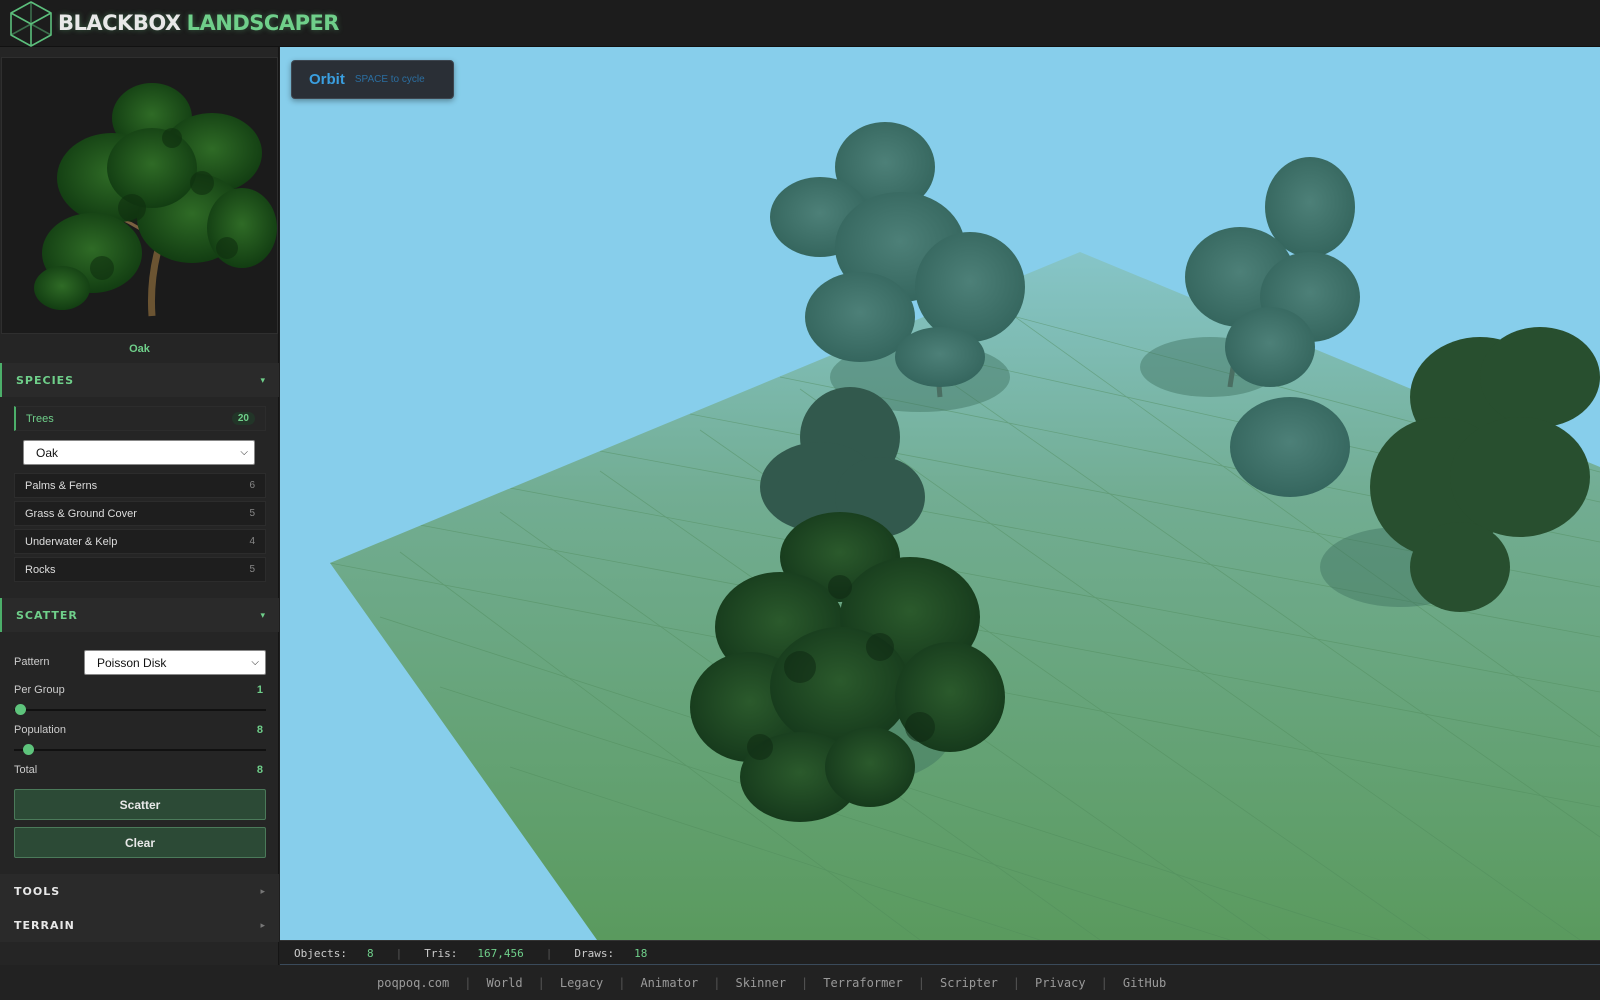 This screenshot has height=1000, width=1600. I want to click on app-title-part2: LANDSCAPER, so click(263, 23).